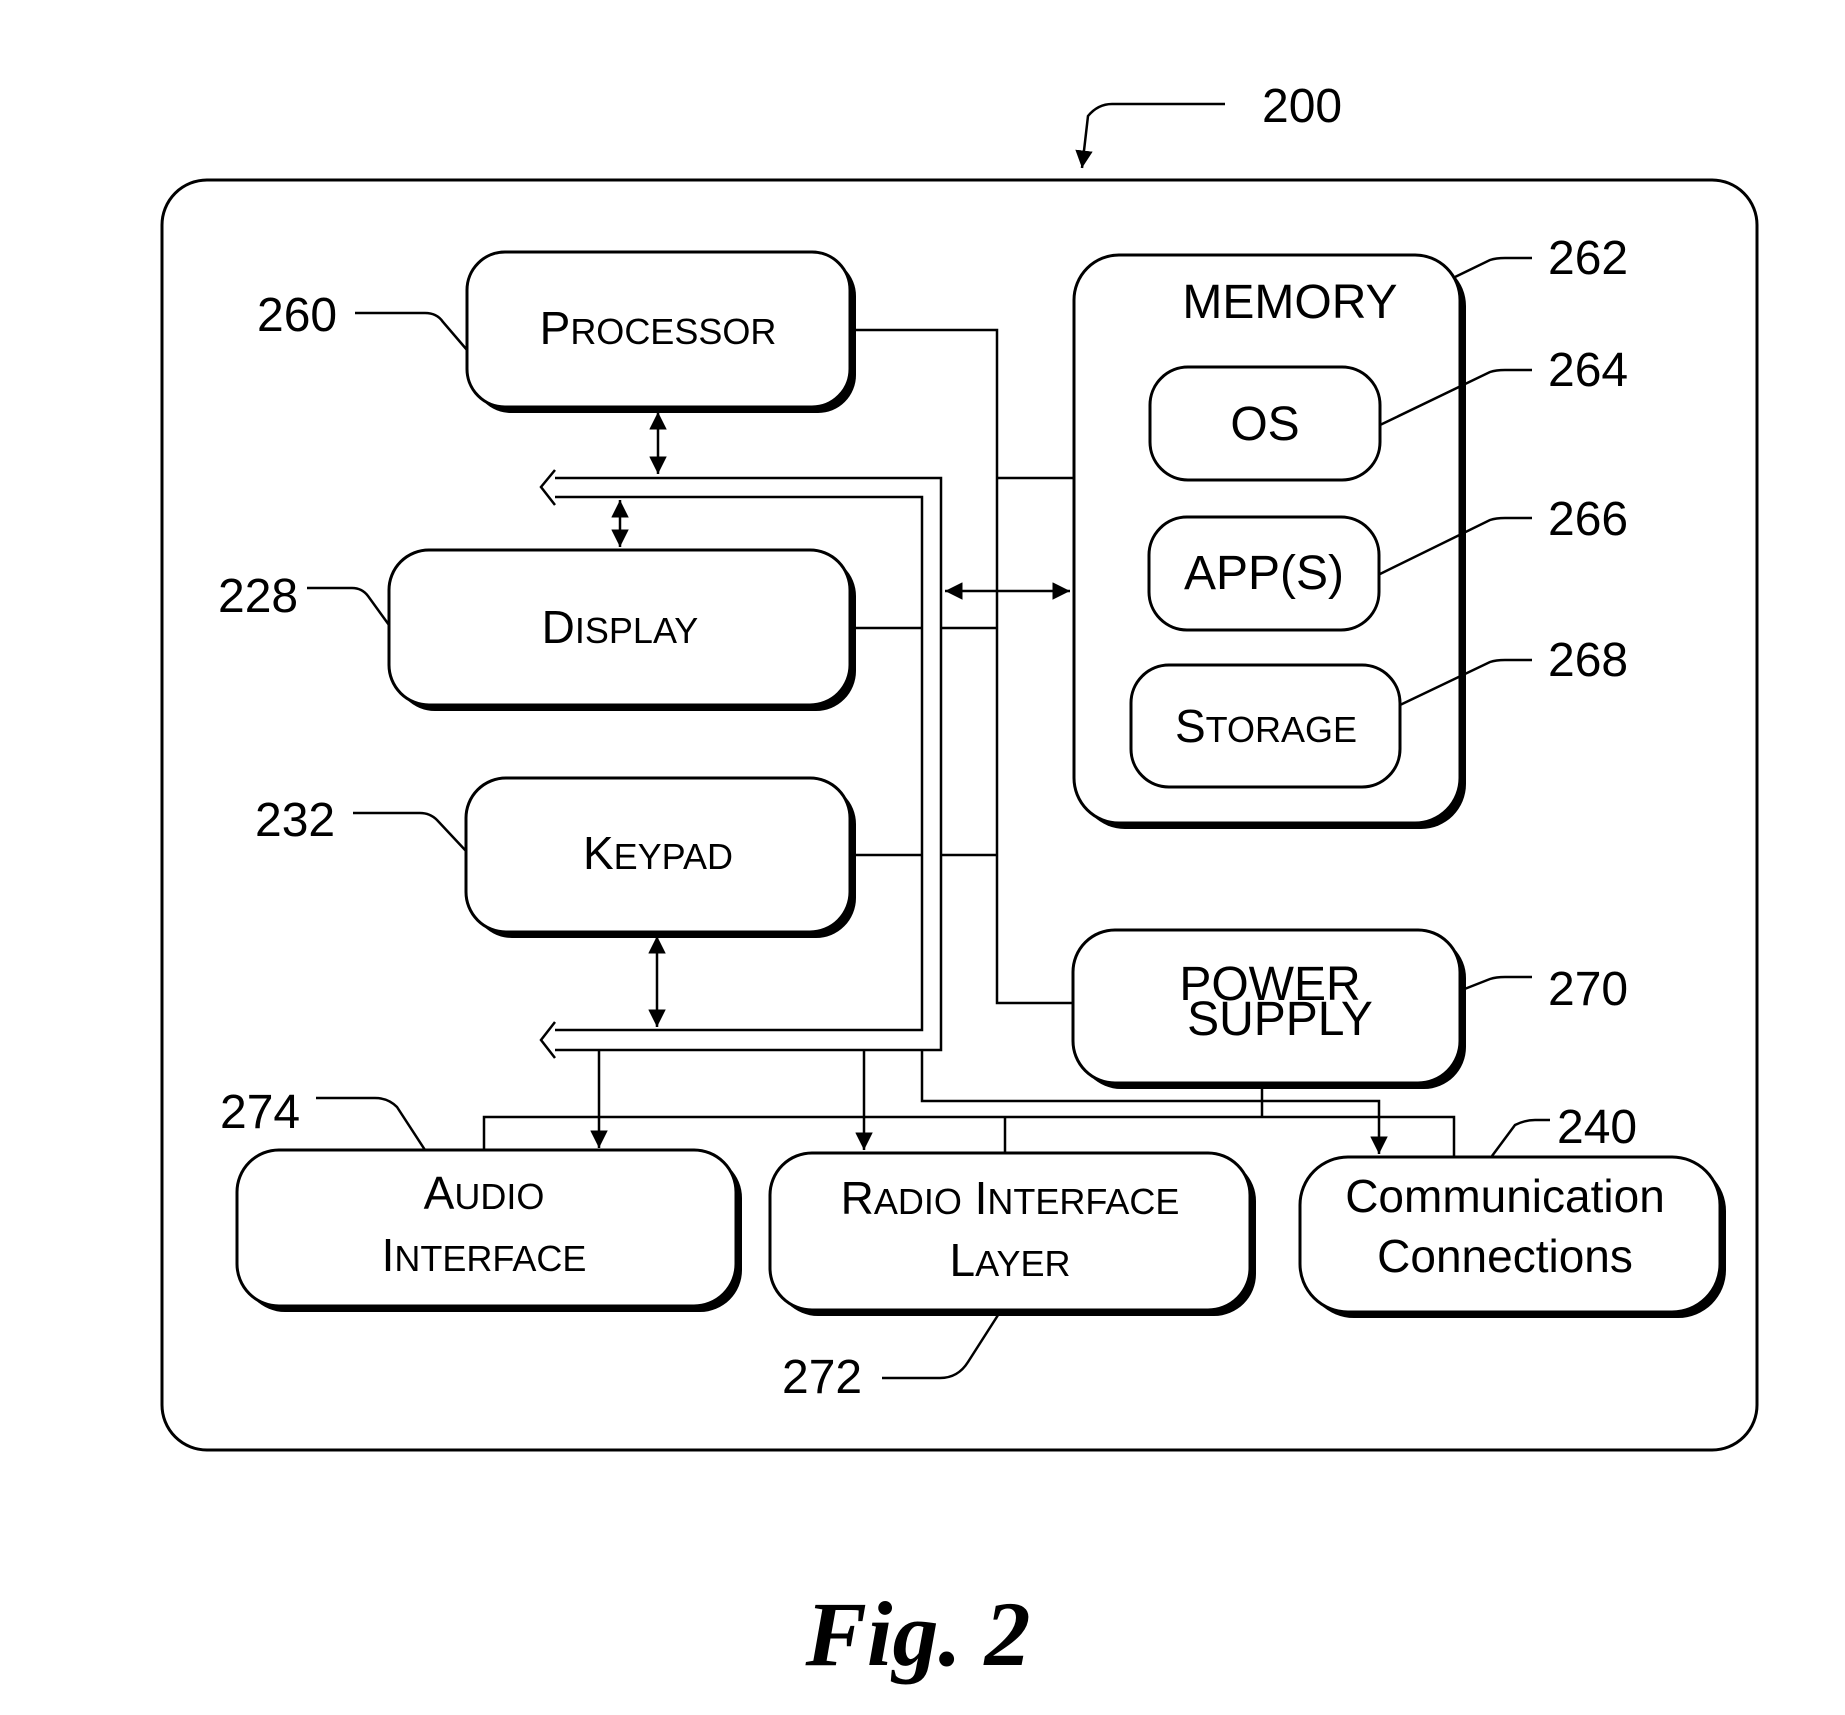 This screenshot has height=1715, width=1845. I want to click on ref-240: 240, so click(1597, 1127).